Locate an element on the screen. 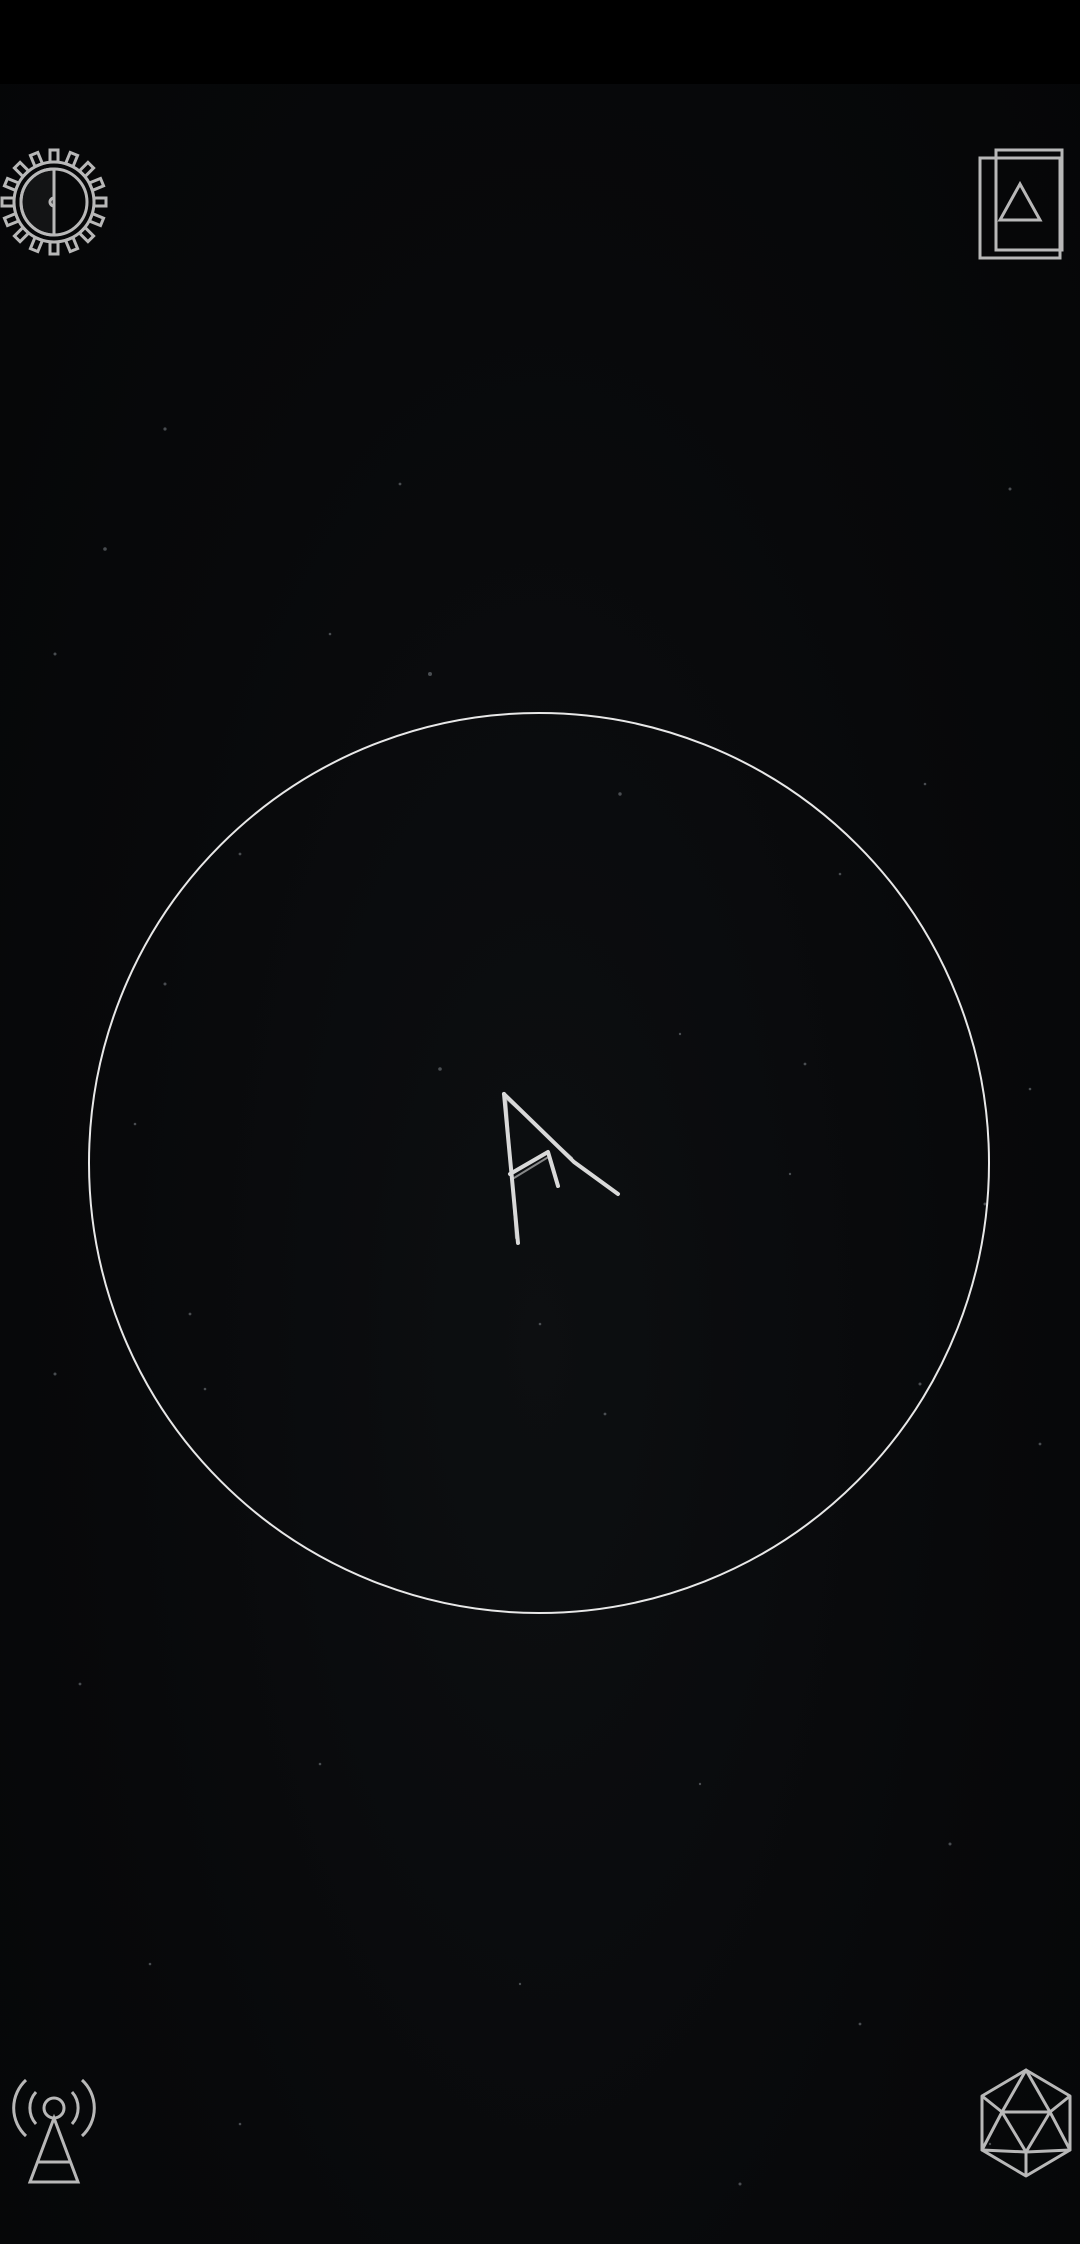  status-bar is located at coordinates (540, 42).